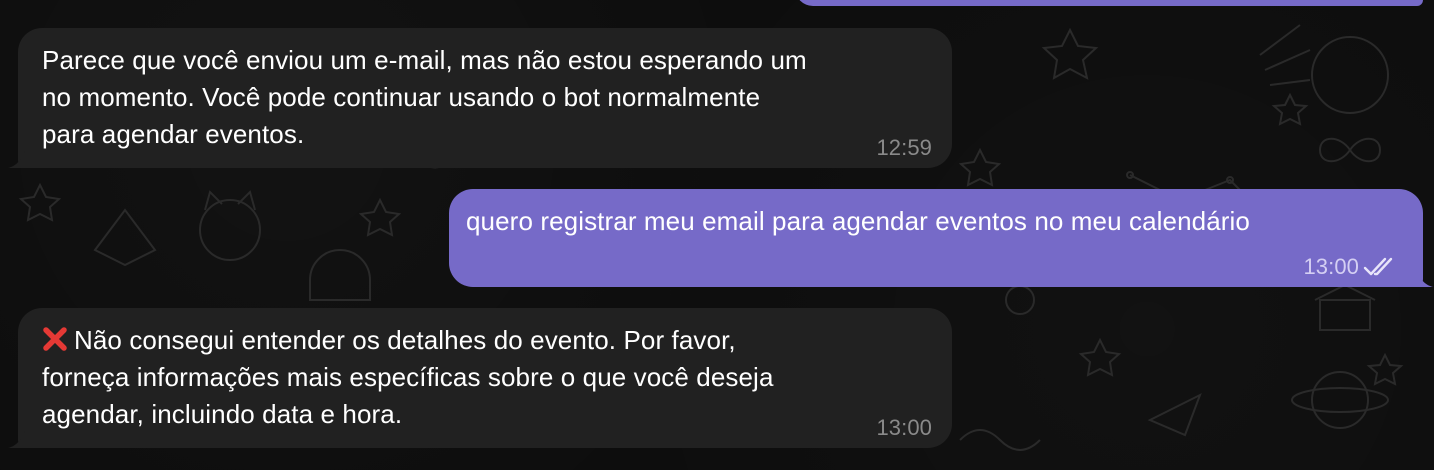  What do you see at coordinates (1109, 3) in the screenshot?
I see `previous-outgoing-message-bubble` at bounding box center [1109, 3].